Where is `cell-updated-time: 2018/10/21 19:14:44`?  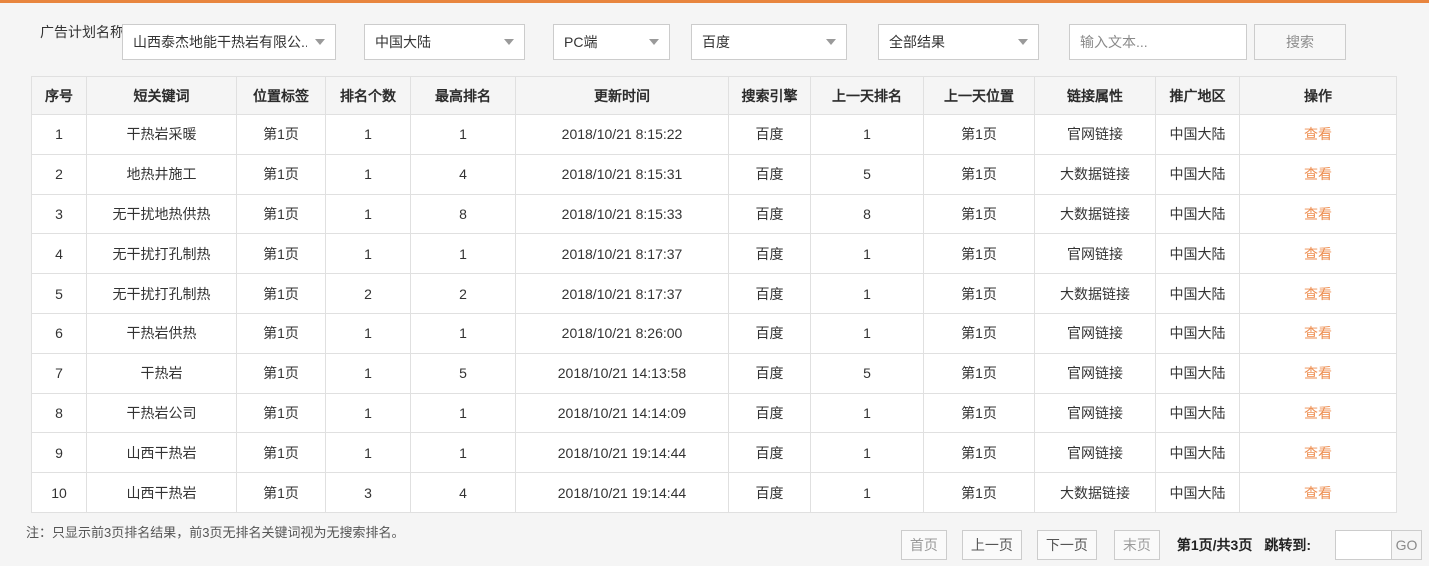
cell-updated-time: 2018/10/21 19:14:44 is located at coordinates (622, 453).